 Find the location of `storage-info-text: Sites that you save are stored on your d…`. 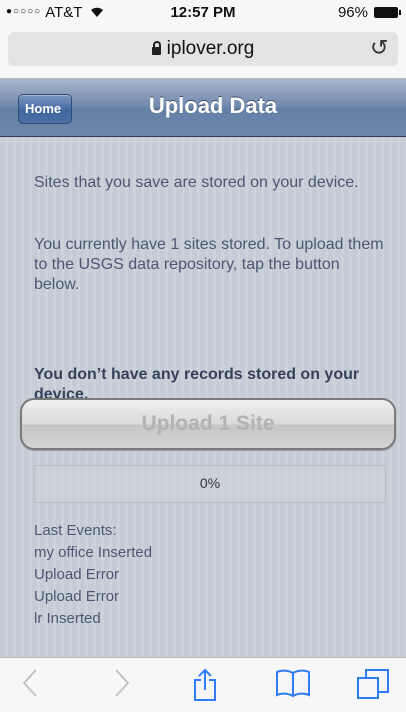

storage-info-text: Sites that you save are stored on your d… is located at coordinates (196, 182).